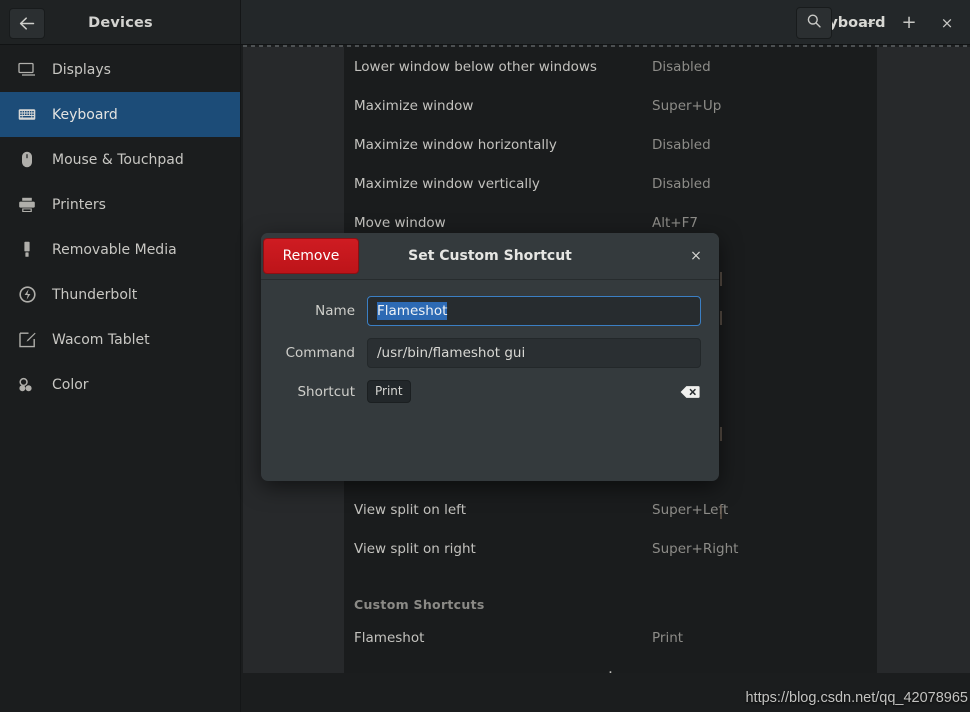 Image resolution: width=970 pixels, height=712 pixels. I want to click on maximize-button: +, so click(909, 23).